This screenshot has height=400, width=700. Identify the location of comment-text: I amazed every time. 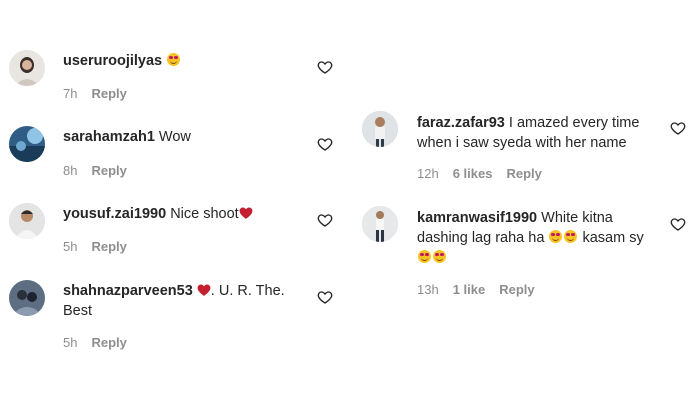
(574, 123).